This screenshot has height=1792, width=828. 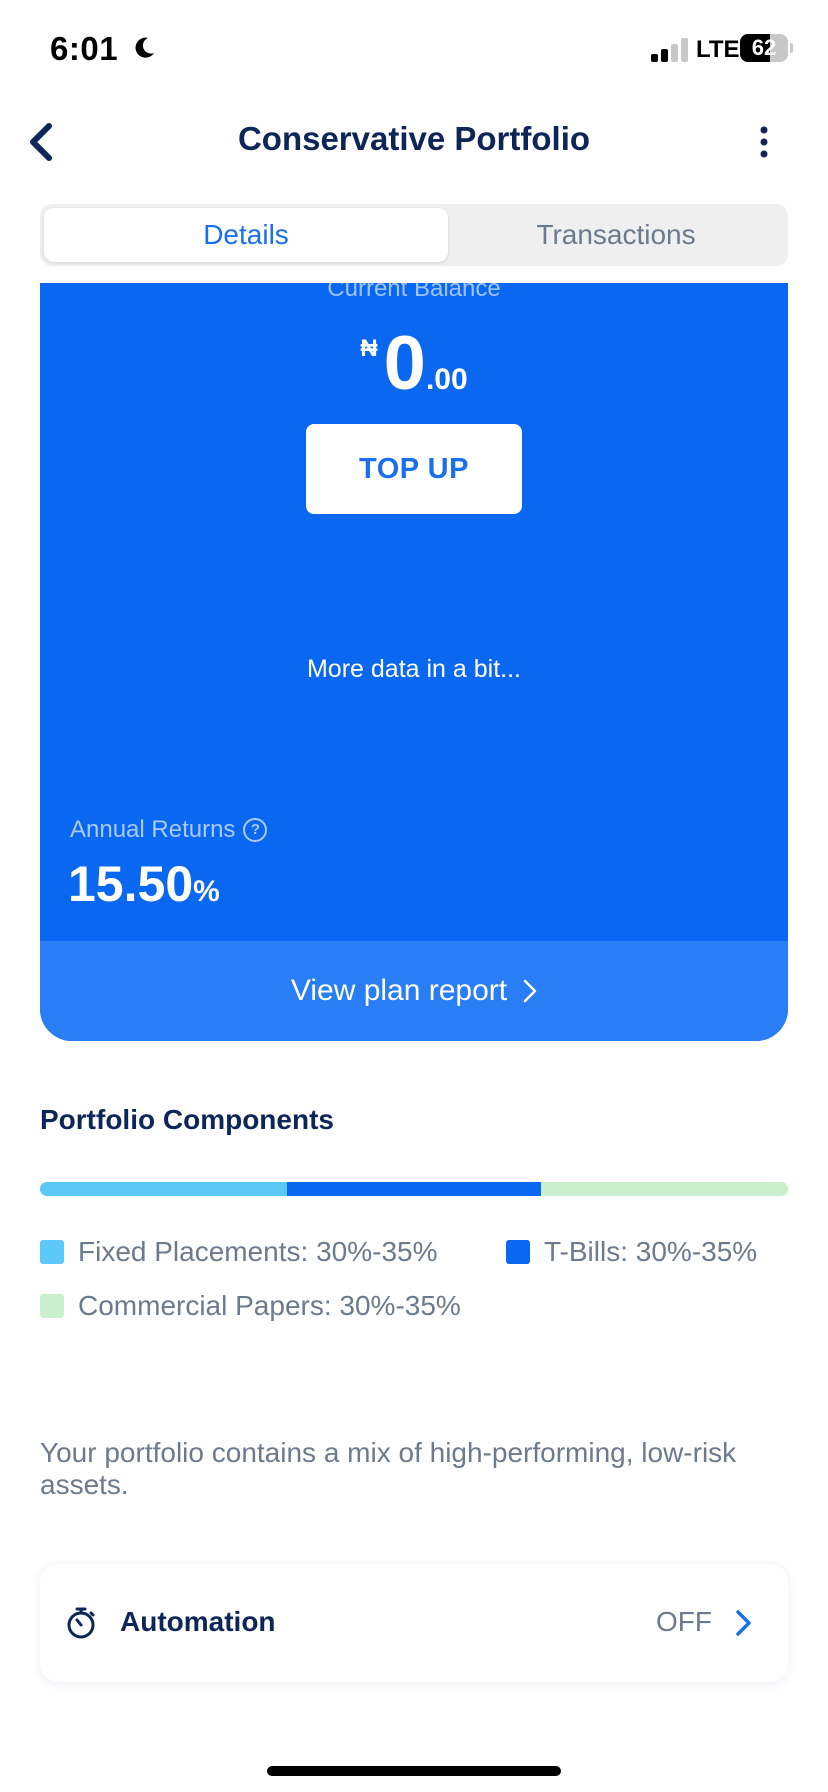 I want to click on page-title: Conservative Portfolio, so click(x=414, y=138).